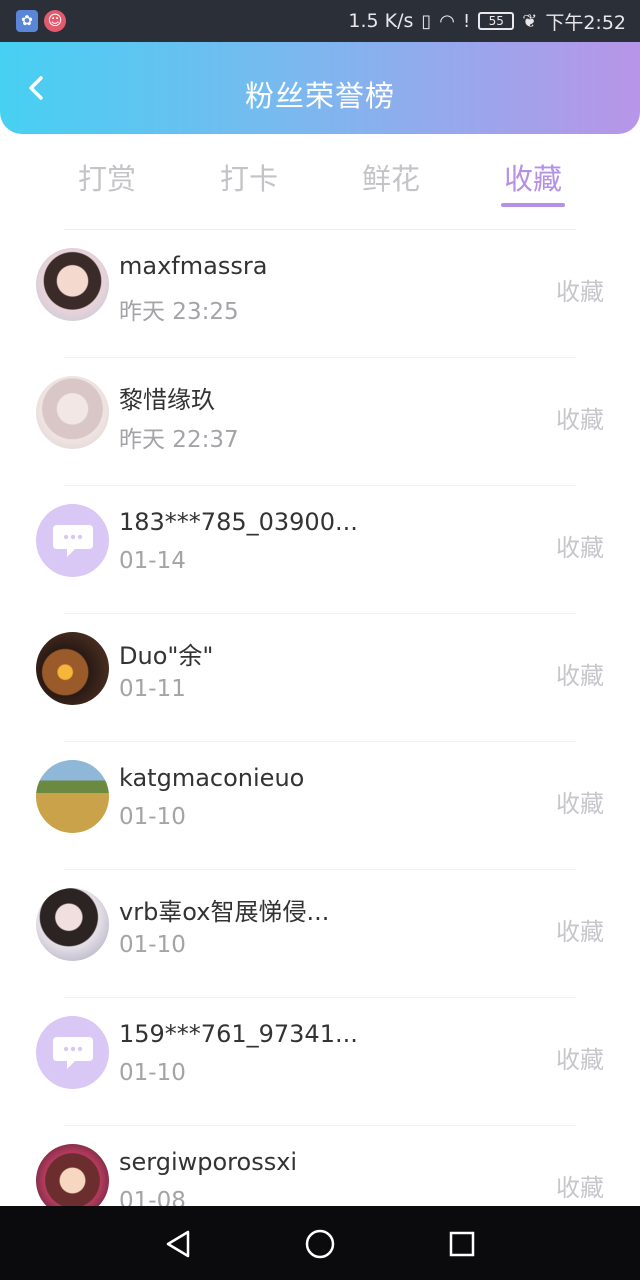 The width and height of the screenshot is (640, 1280). I want to click on tab-checkin: 打卡, so click(249, 182).